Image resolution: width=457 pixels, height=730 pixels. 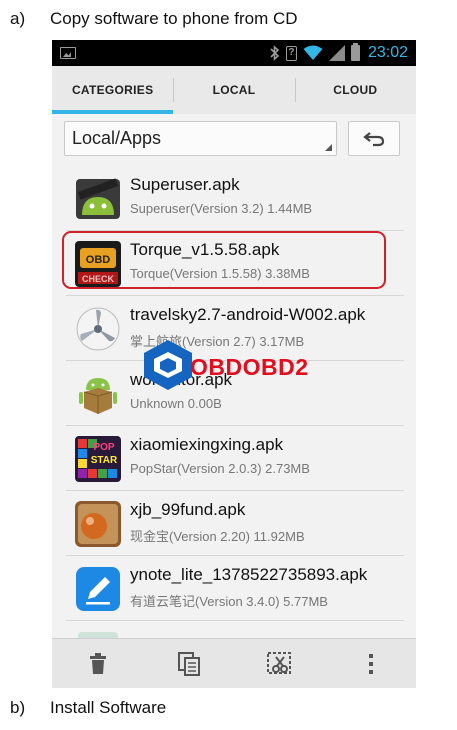 I want to click on battery-icon, so click(x=355, y=52).